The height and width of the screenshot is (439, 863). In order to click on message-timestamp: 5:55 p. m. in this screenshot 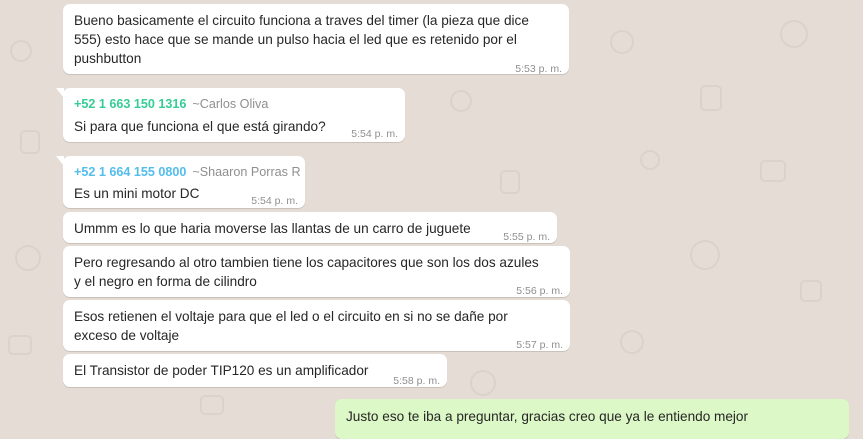, I will do `click(526, 237)`.